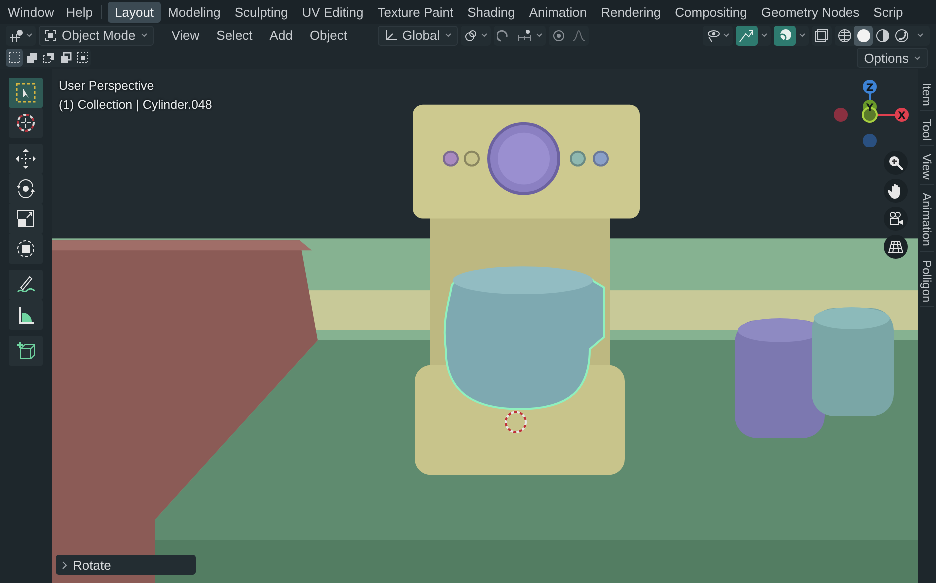 The width and height of the screenshot is (936, 583). Describe the element at coordinates (711, 12) in the screenshot. I see `workspace-tab: Compositing` at that location.